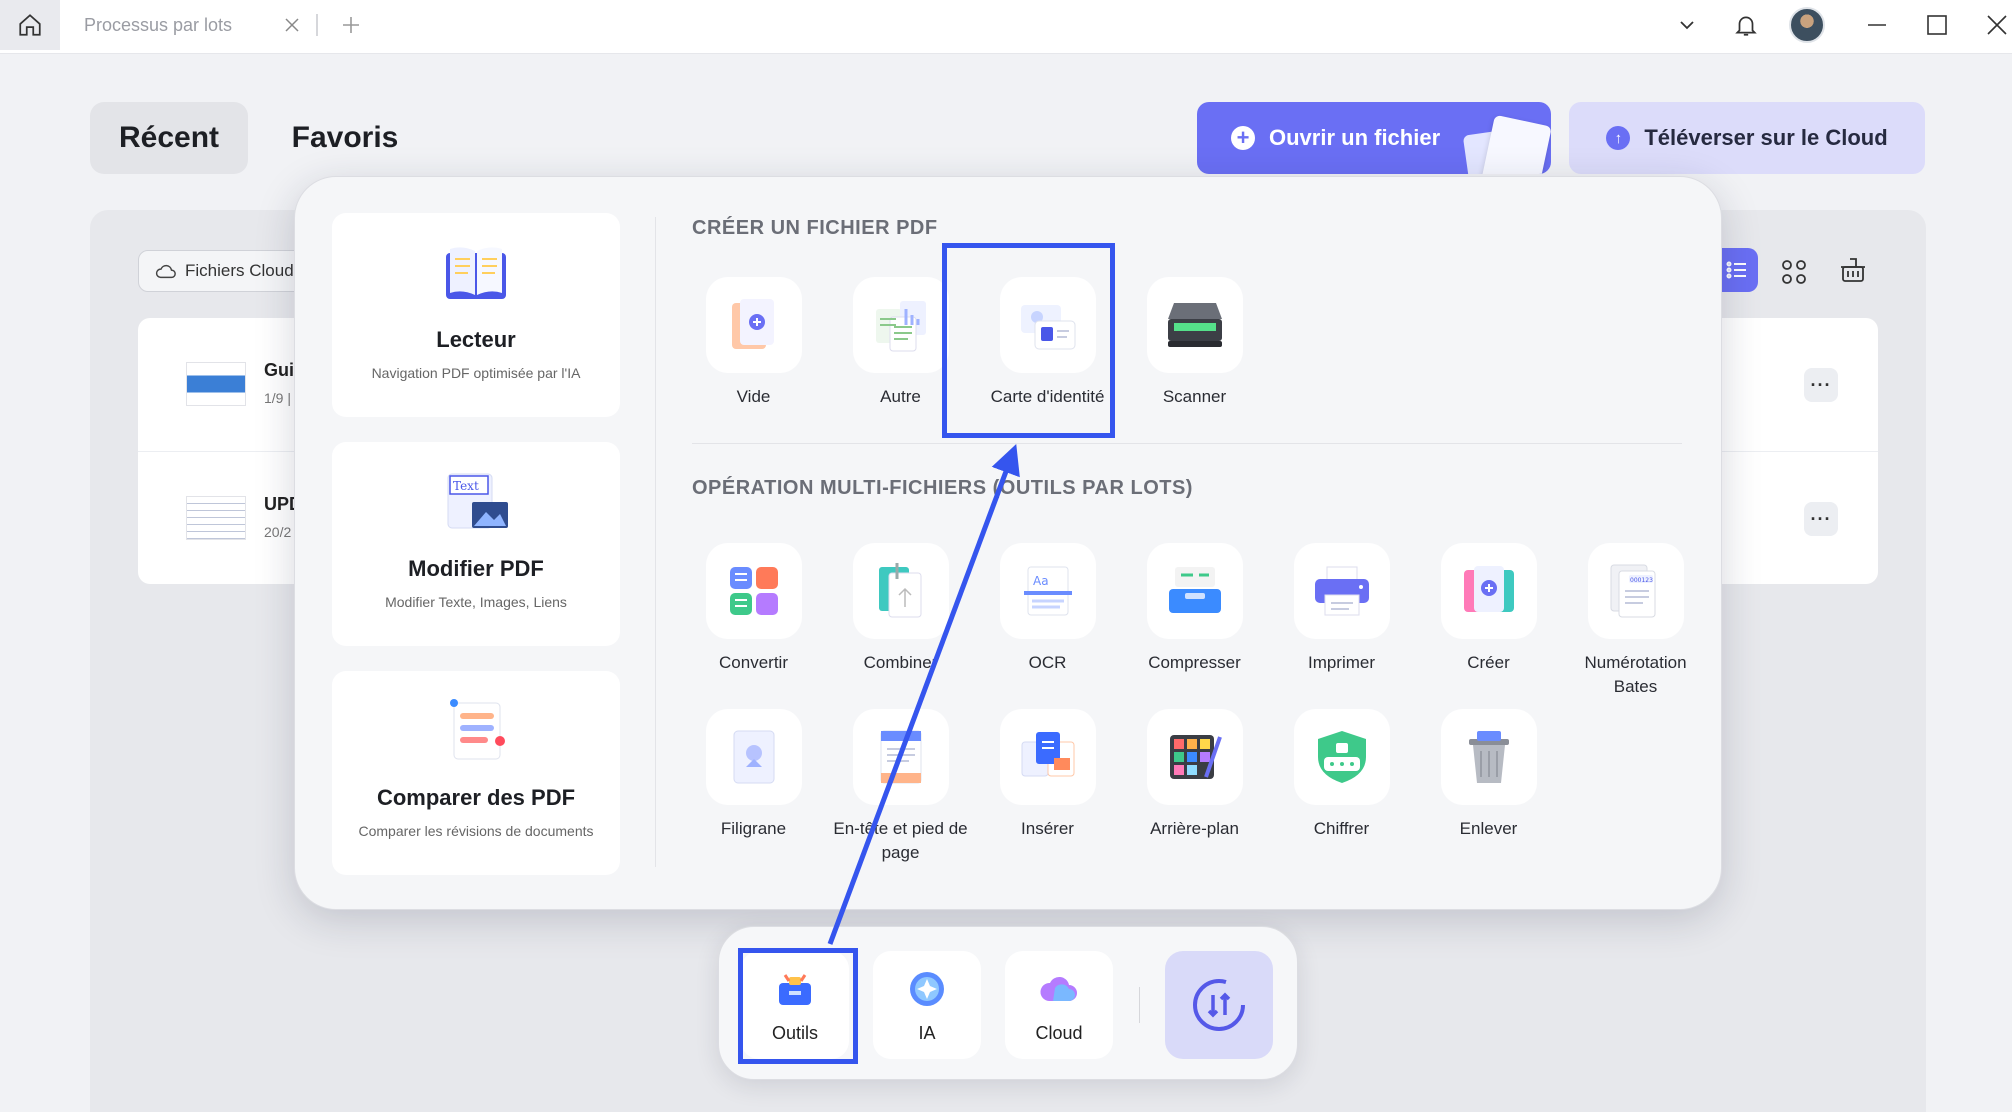  Describe the element at coordinates (292, 25) in the screenshot. I see `tab-close-button` at that location.